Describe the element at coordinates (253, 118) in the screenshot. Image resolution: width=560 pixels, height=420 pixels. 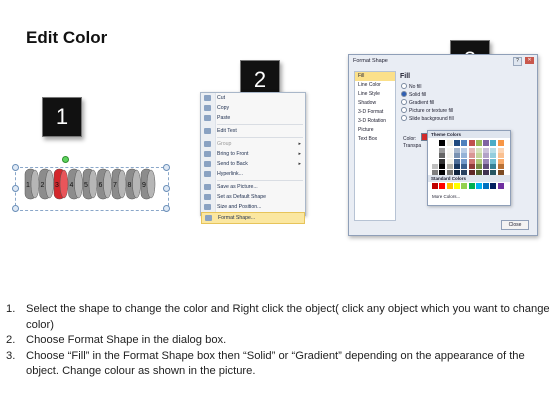
I see `menu-item-paste: Paste` at that location.